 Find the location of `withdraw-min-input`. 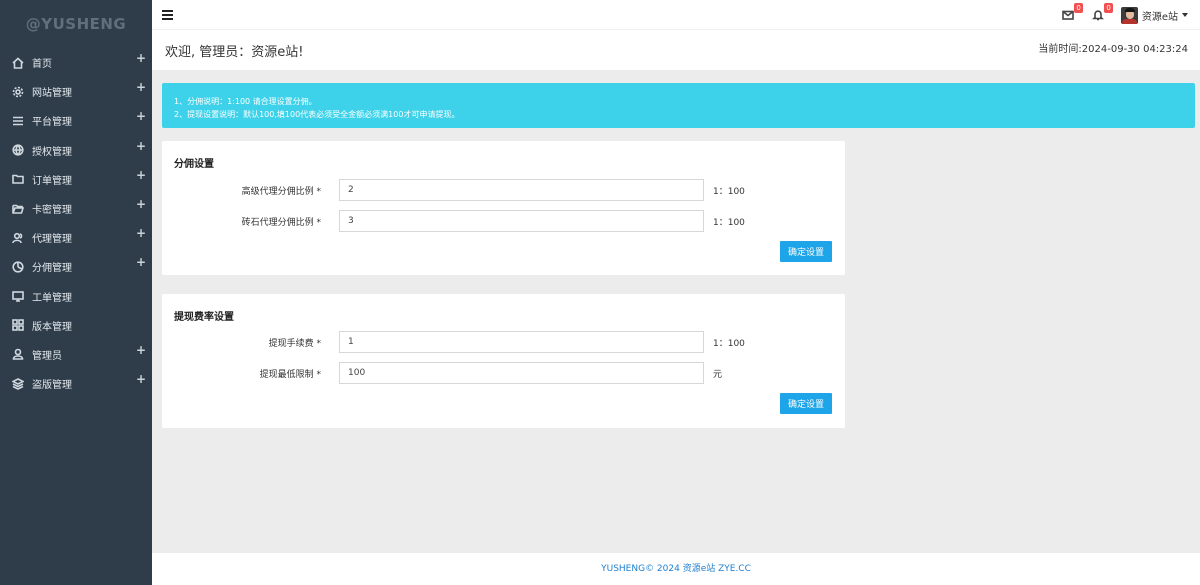

withdraw-min-input is located at coordinates (521, 373).